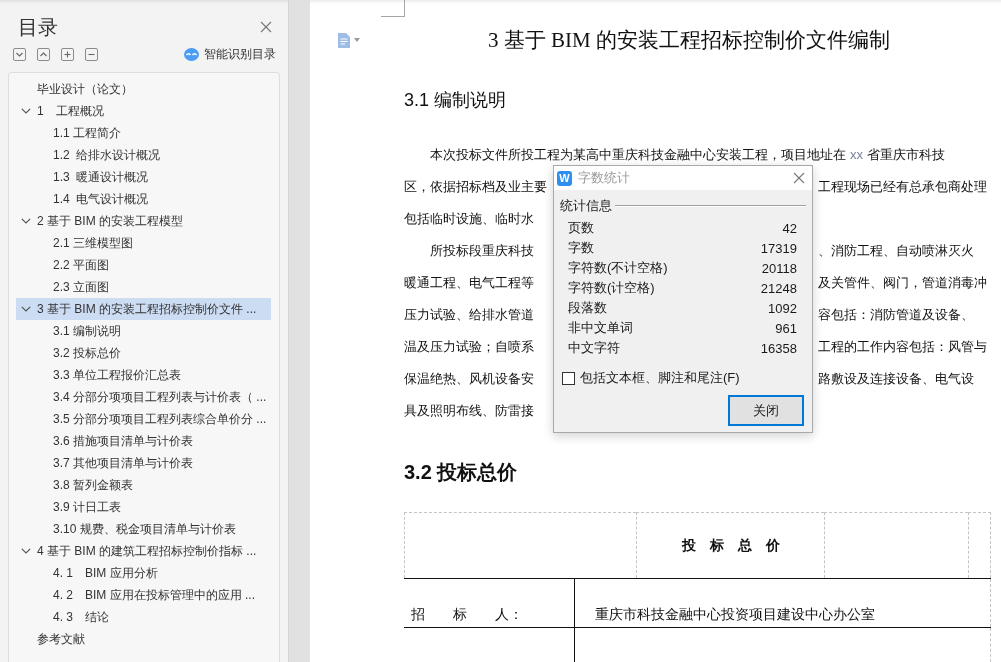  I want to click on paragraph-text: 本次投标文件所投工程为某高中重庆科技金融中心安装工程，项目地址在 xx 省重庆市科技, so click(688, 154).